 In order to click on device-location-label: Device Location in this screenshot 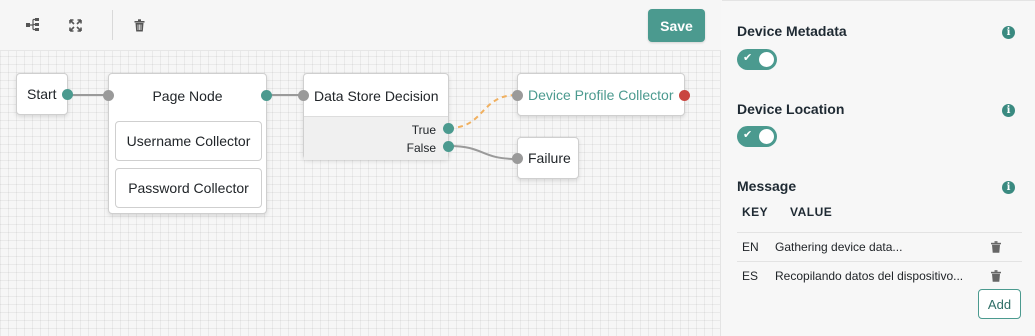, I will do `click(791, 109)`.